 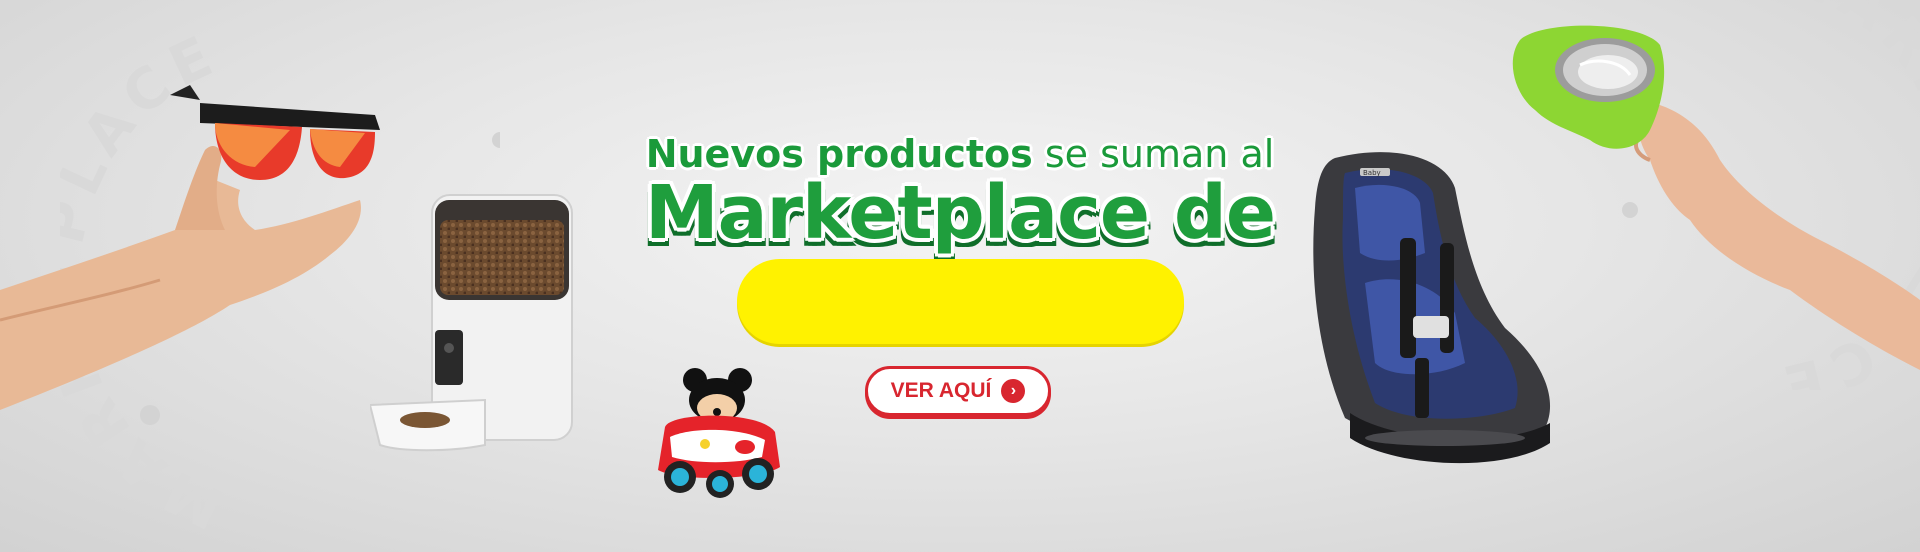 I want to click on marketplace-title: Marketplace de, so click(x=960, y=213).